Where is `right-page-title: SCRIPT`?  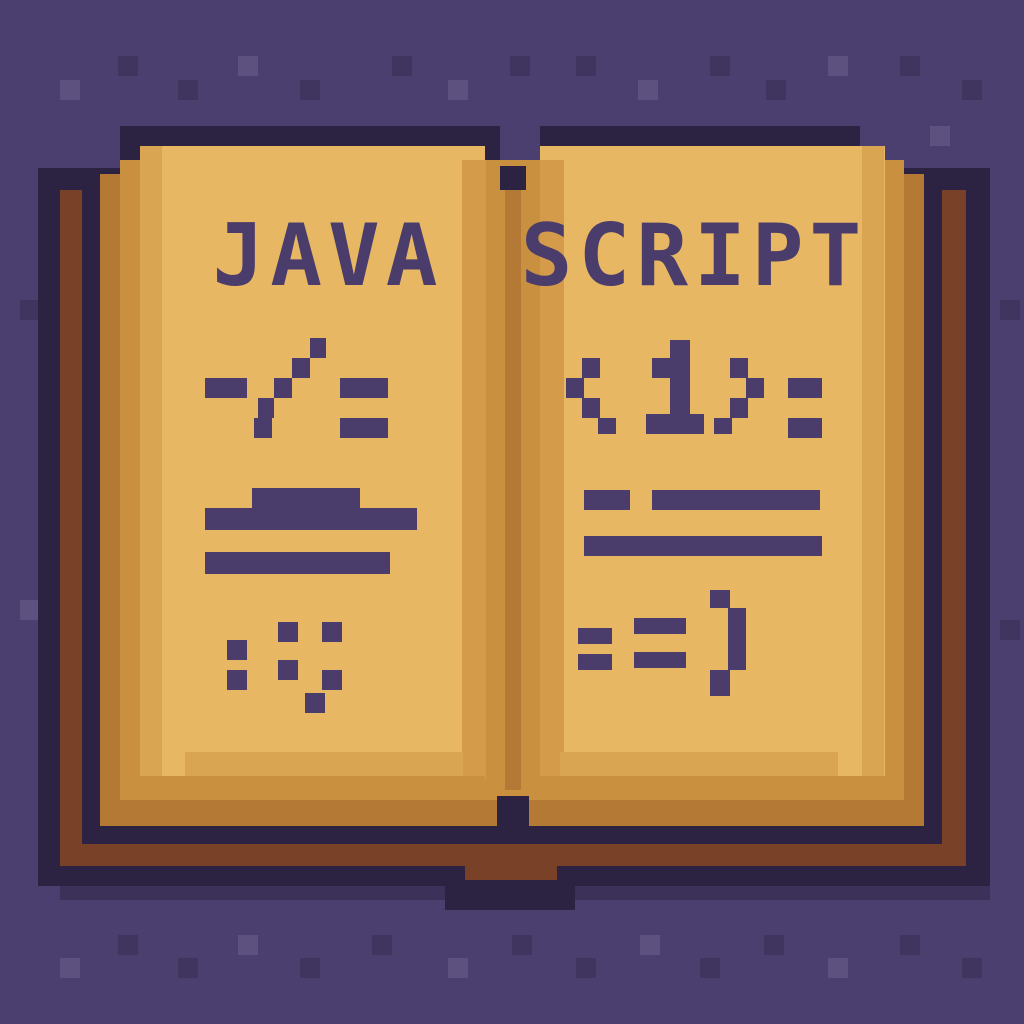
right-page-title: SCRIPT is located at coordinates (694, 256).